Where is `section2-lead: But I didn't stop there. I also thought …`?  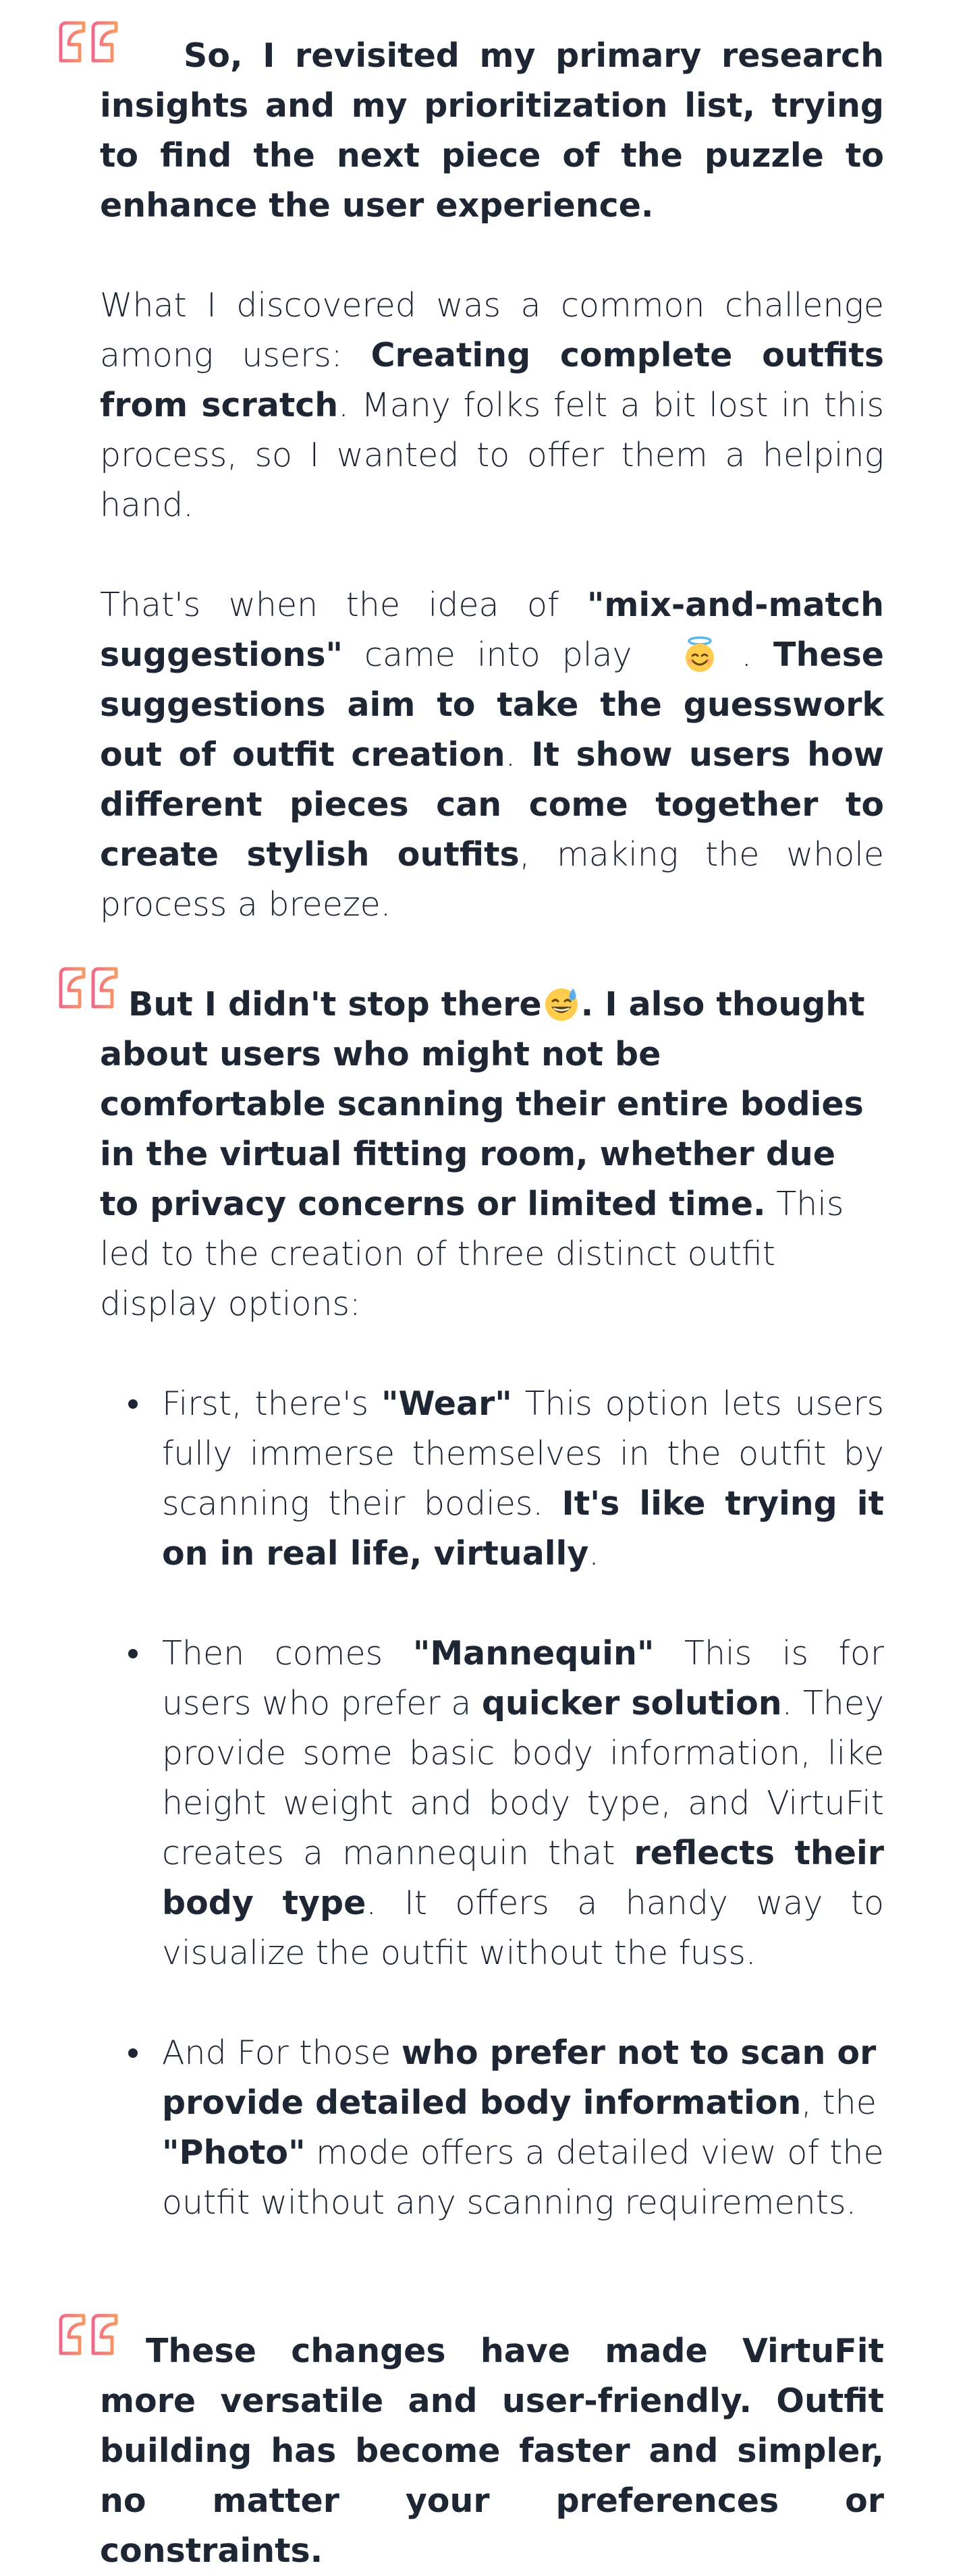
section2-lead: But I didn't stop there. I also thought … is located at coordinates (482, 1153).